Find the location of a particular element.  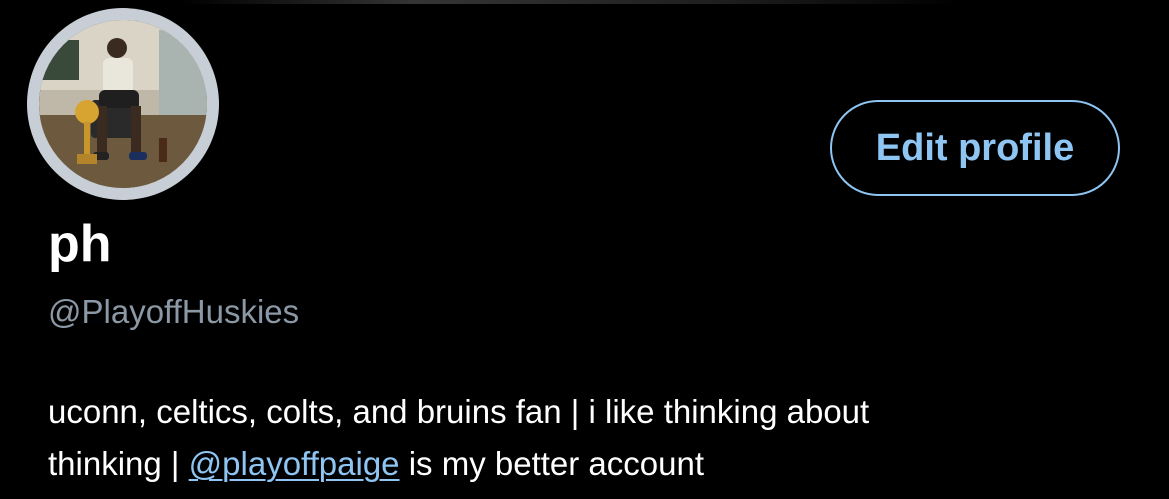

avatar is located at coordinates (123, 104).